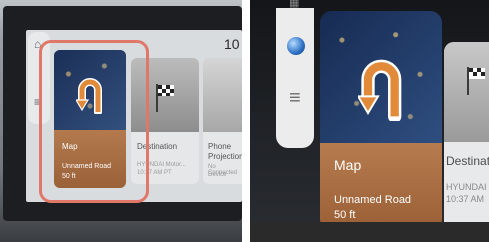 Image resolution: width=489 pixels, height=242 pixels. What do you see at coordinates (294, 4) in the screenshot?
I see `grid-icon: ▦` at bounding box center [294, 4].